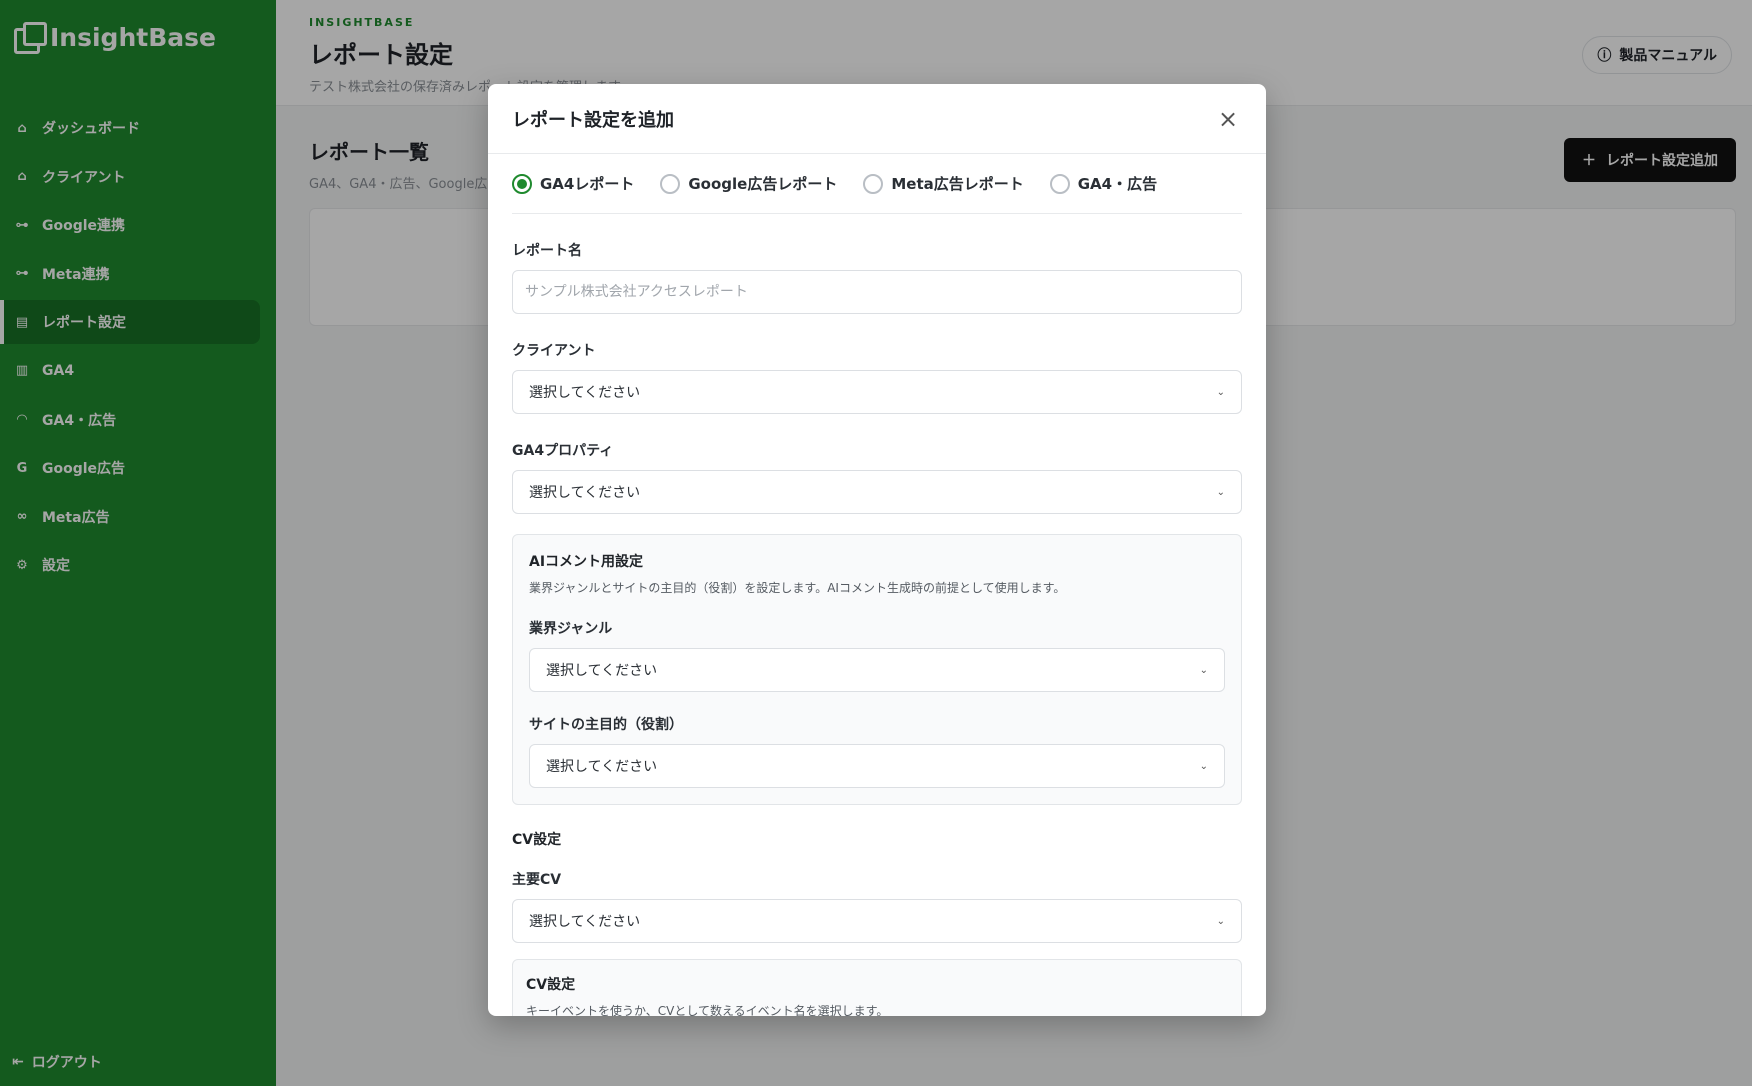 This screenshot has height=1086, width=1752. Describe the element at coordinates (586, 562) in the screenshot. I see `ai-settings-title: AIコメント用設定` at that location.